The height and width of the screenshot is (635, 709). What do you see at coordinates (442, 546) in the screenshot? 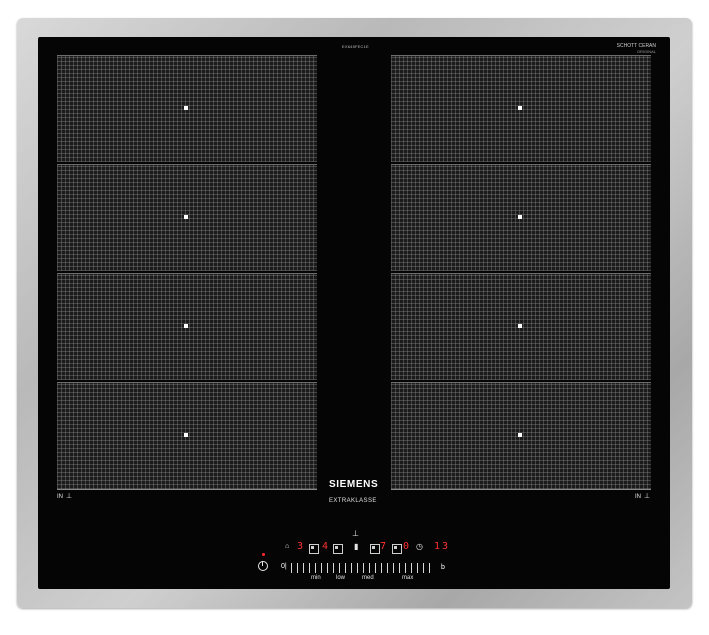
I see `timer-display: 13` at bounding box center [442, 546].